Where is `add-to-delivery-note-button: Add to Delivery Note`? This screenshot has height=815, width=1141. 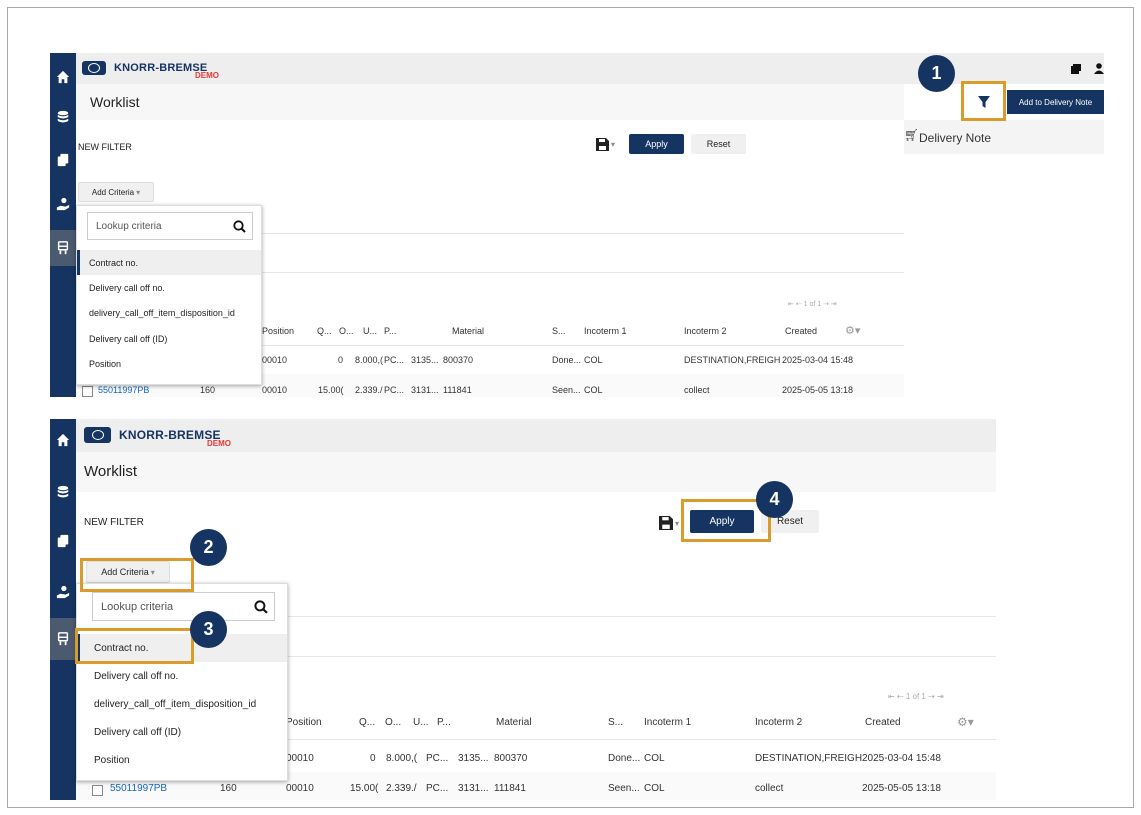 add-to-delivery-note-button: Add to Delivery Note is located at coordinates (1055, 102).